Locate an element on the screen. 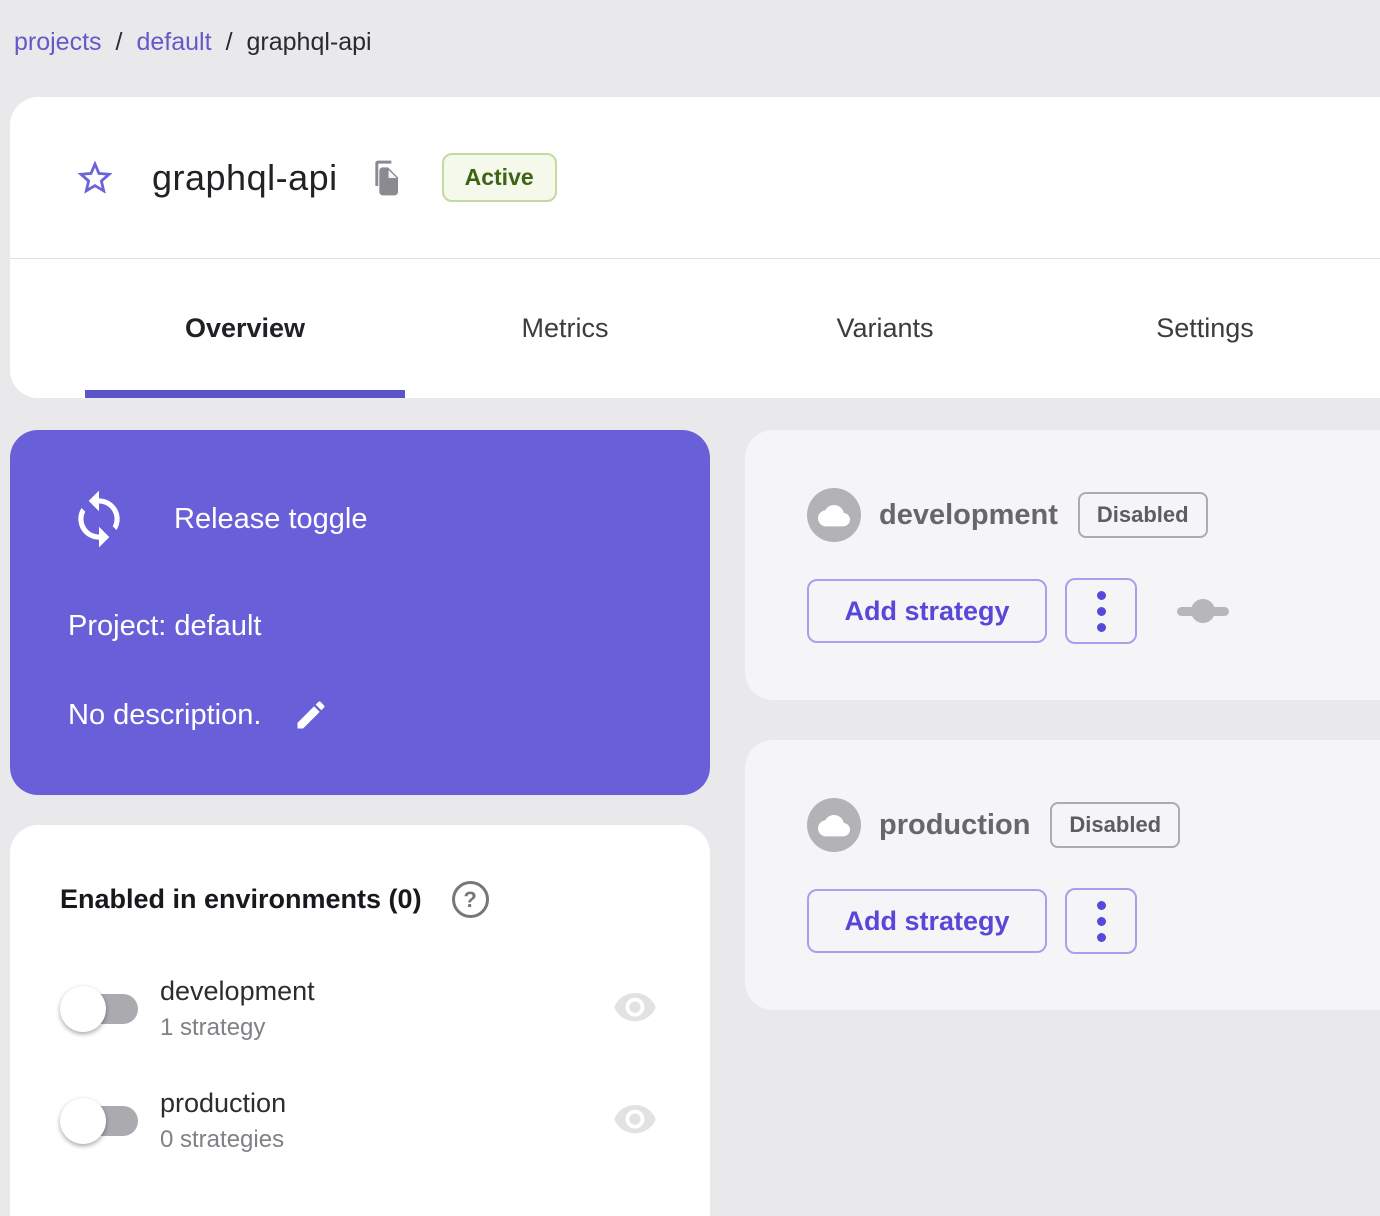 The image size is (1380, 1216). favorite-button is located at coordinates (95, 178).